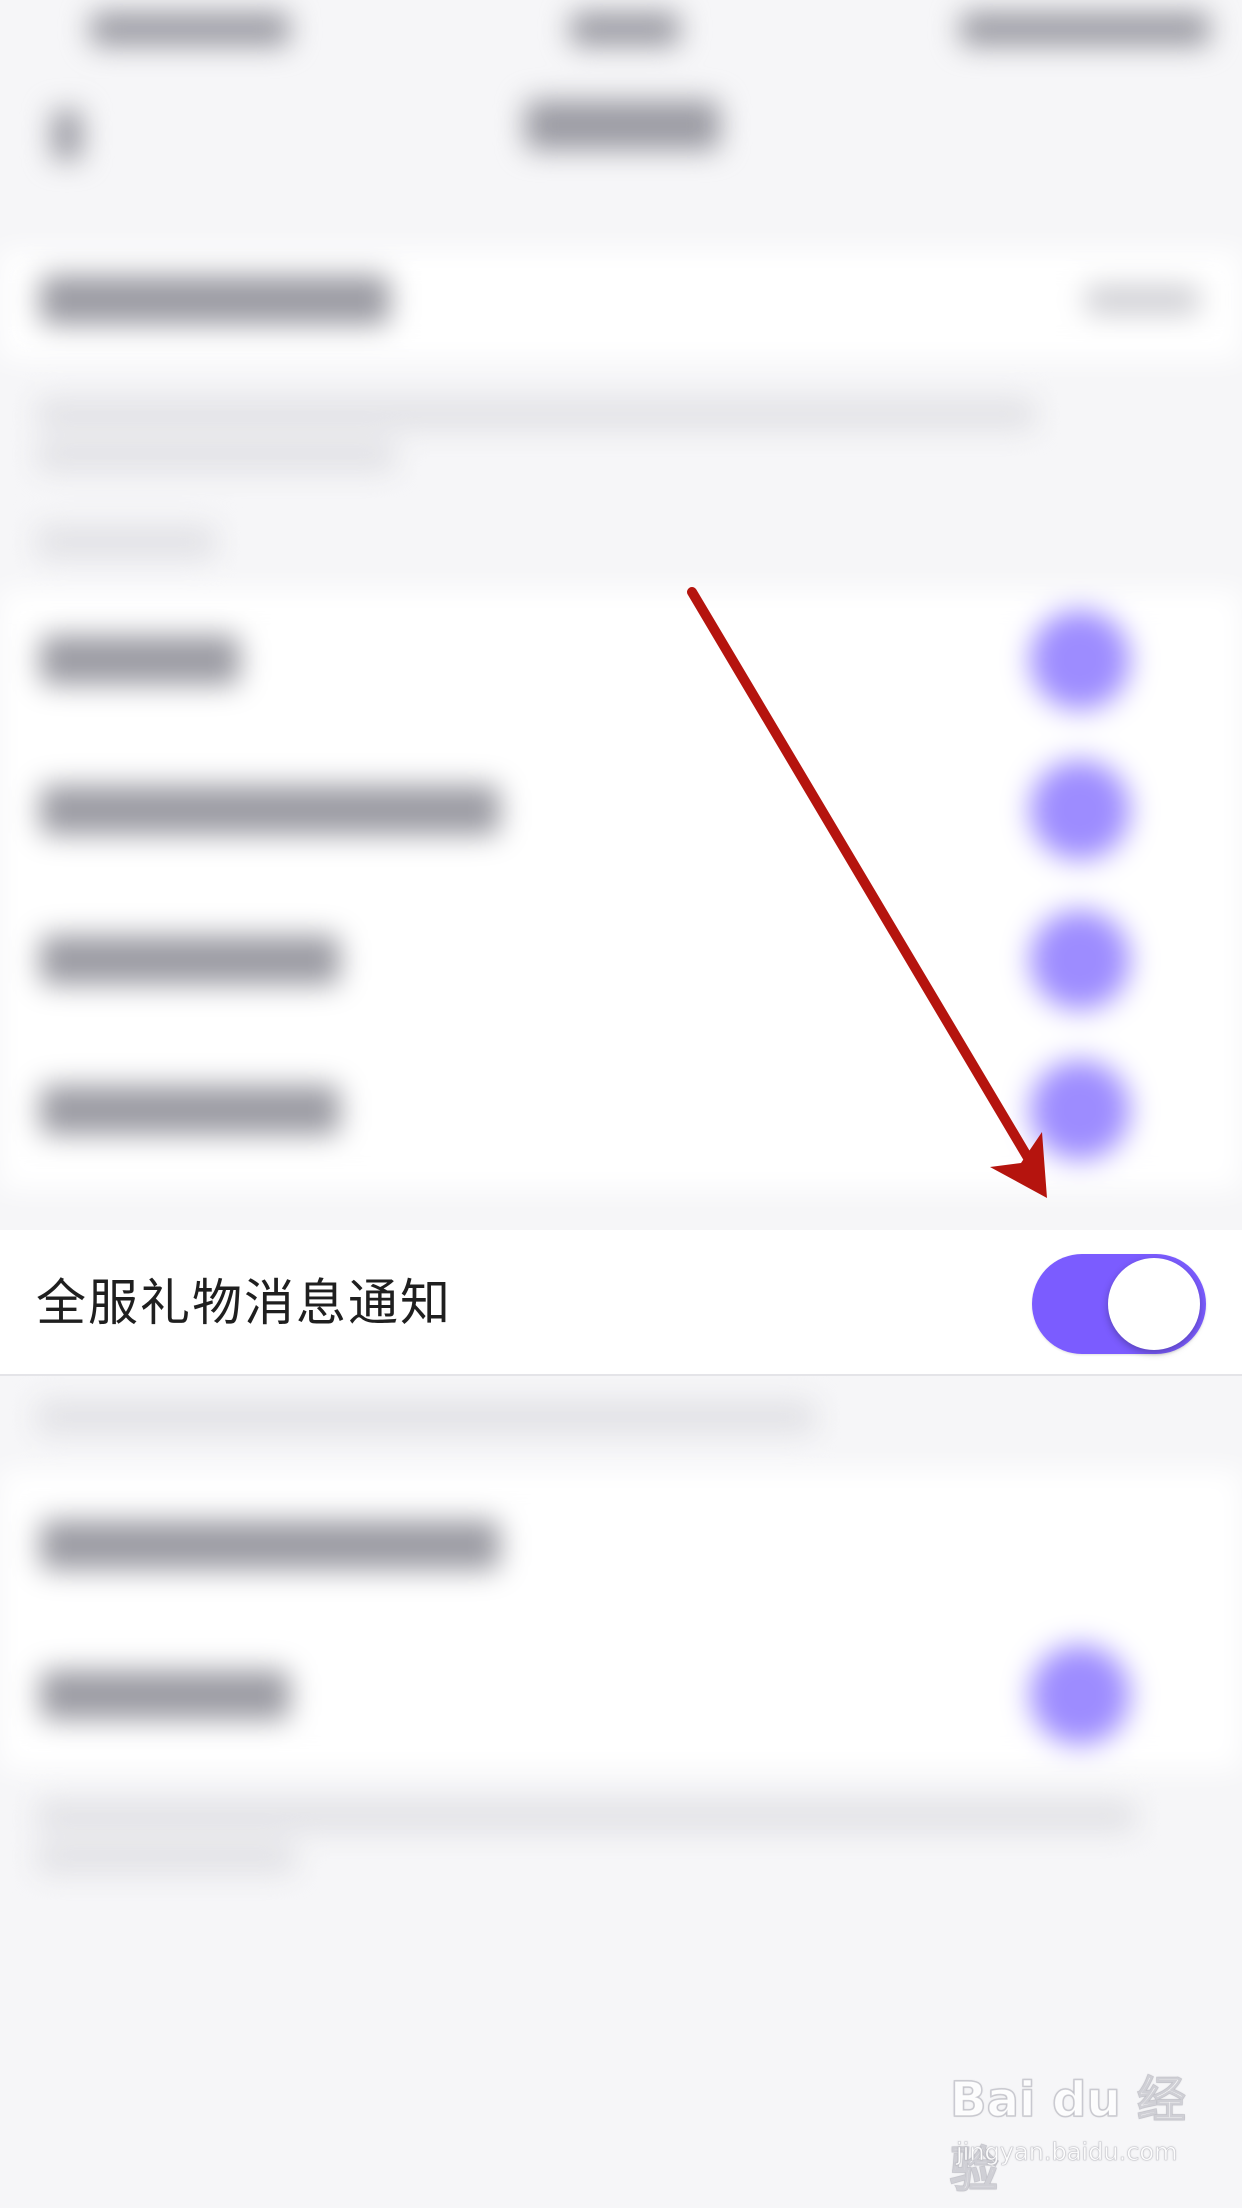 The image size is (1242, 2208). What do you see at coordinates (67, 135) in the screenshot?
I see `back-chevron-icon` at bounding box center [67, 135].